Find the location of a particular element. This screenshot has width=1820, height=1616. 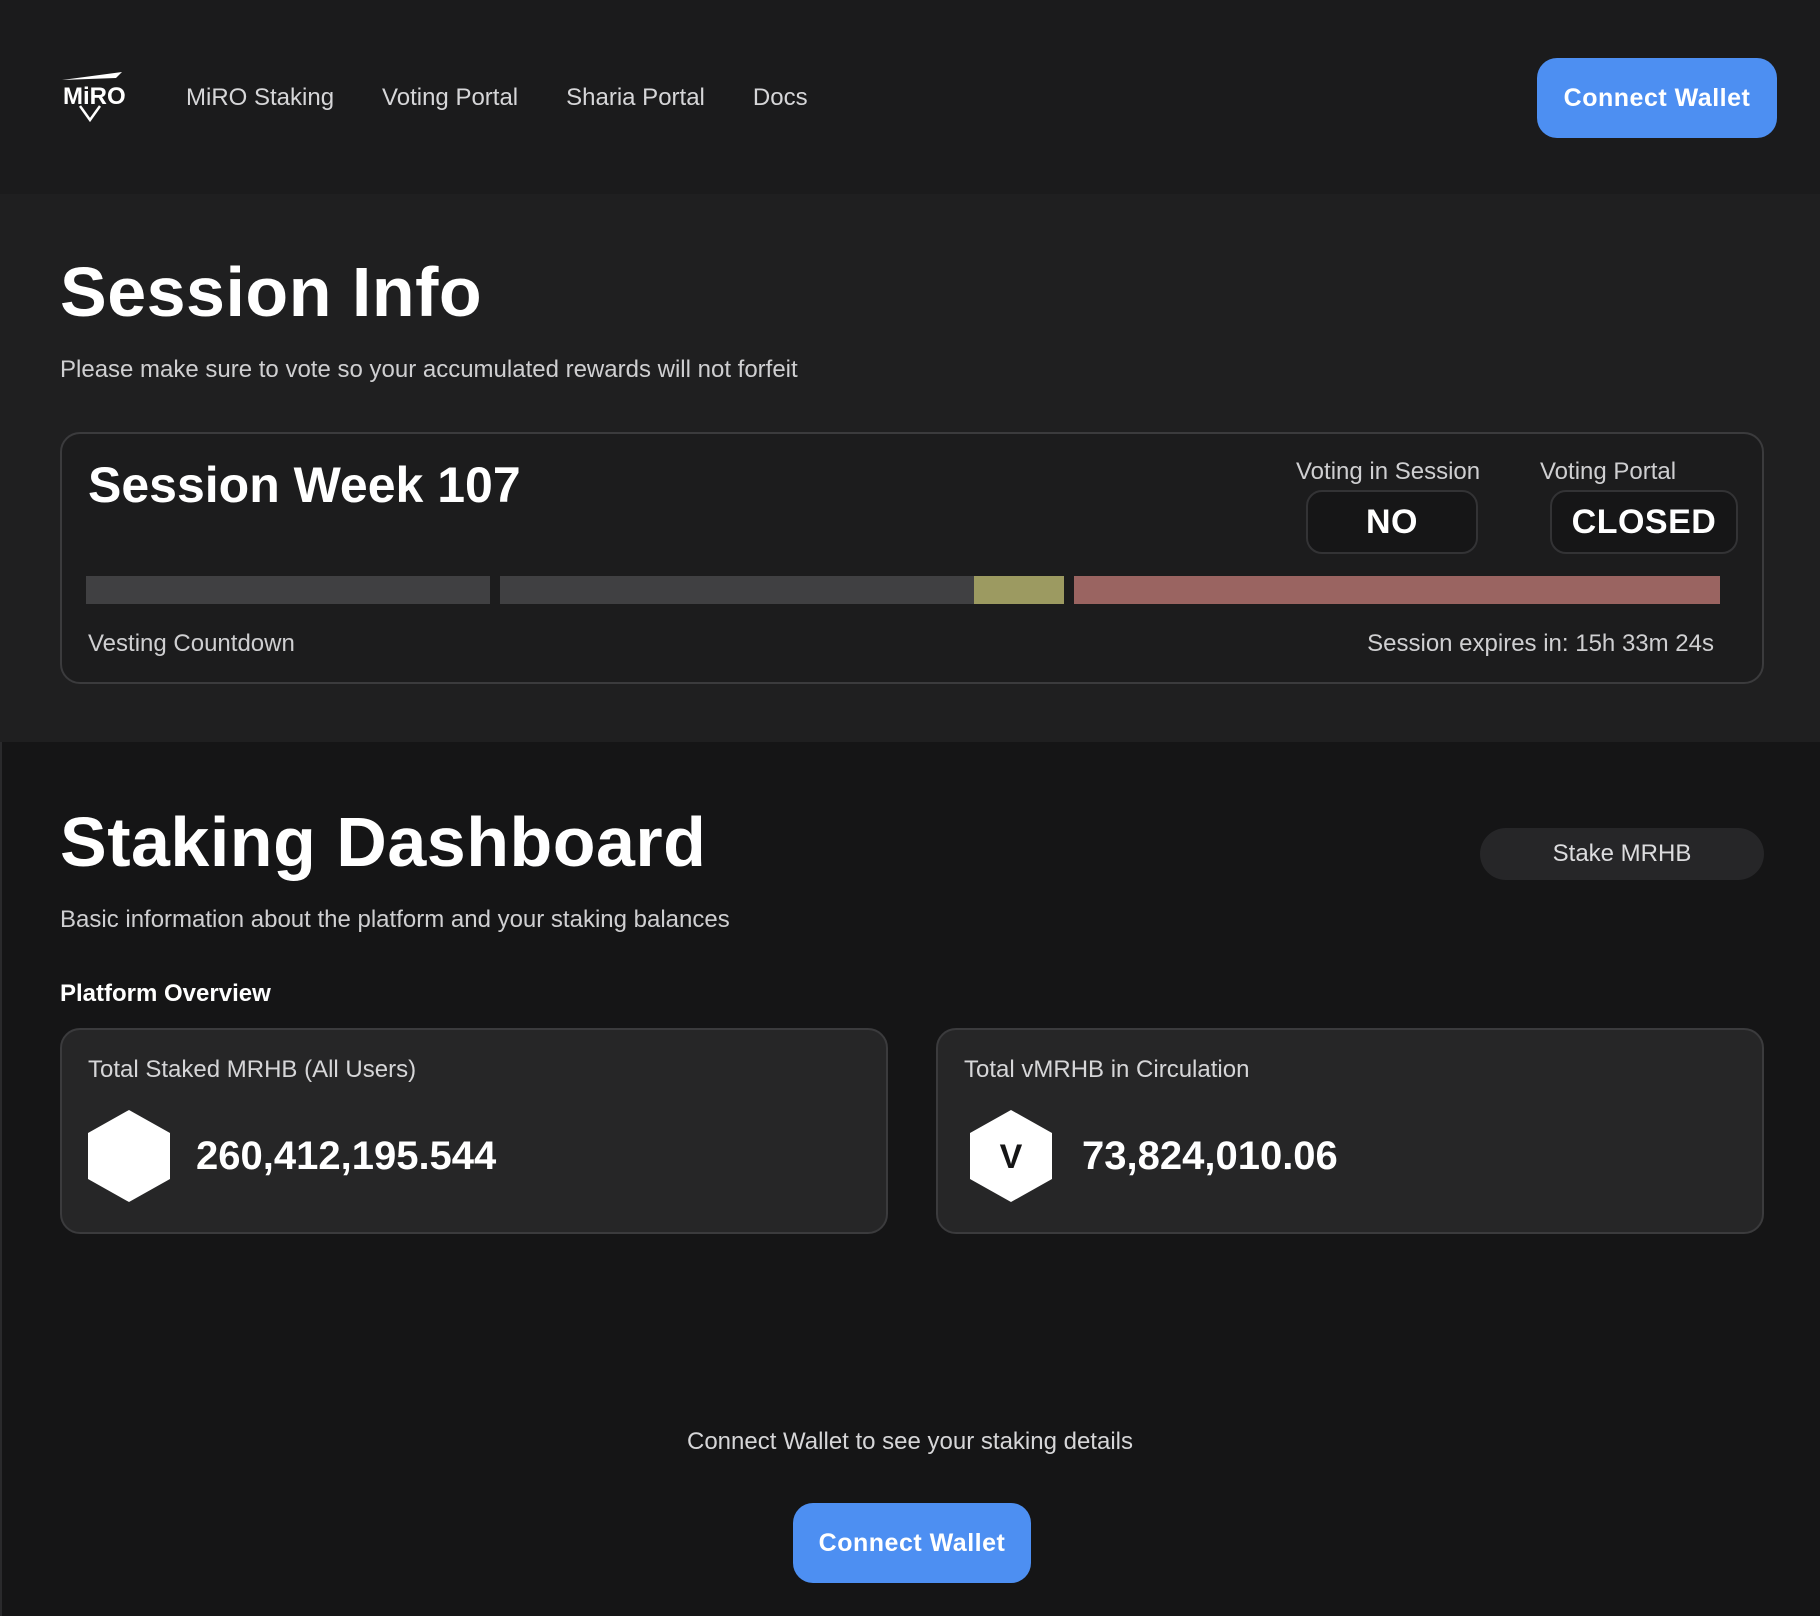

nav-voting-portal: Voting Portal is located at coordinates (450, 98).